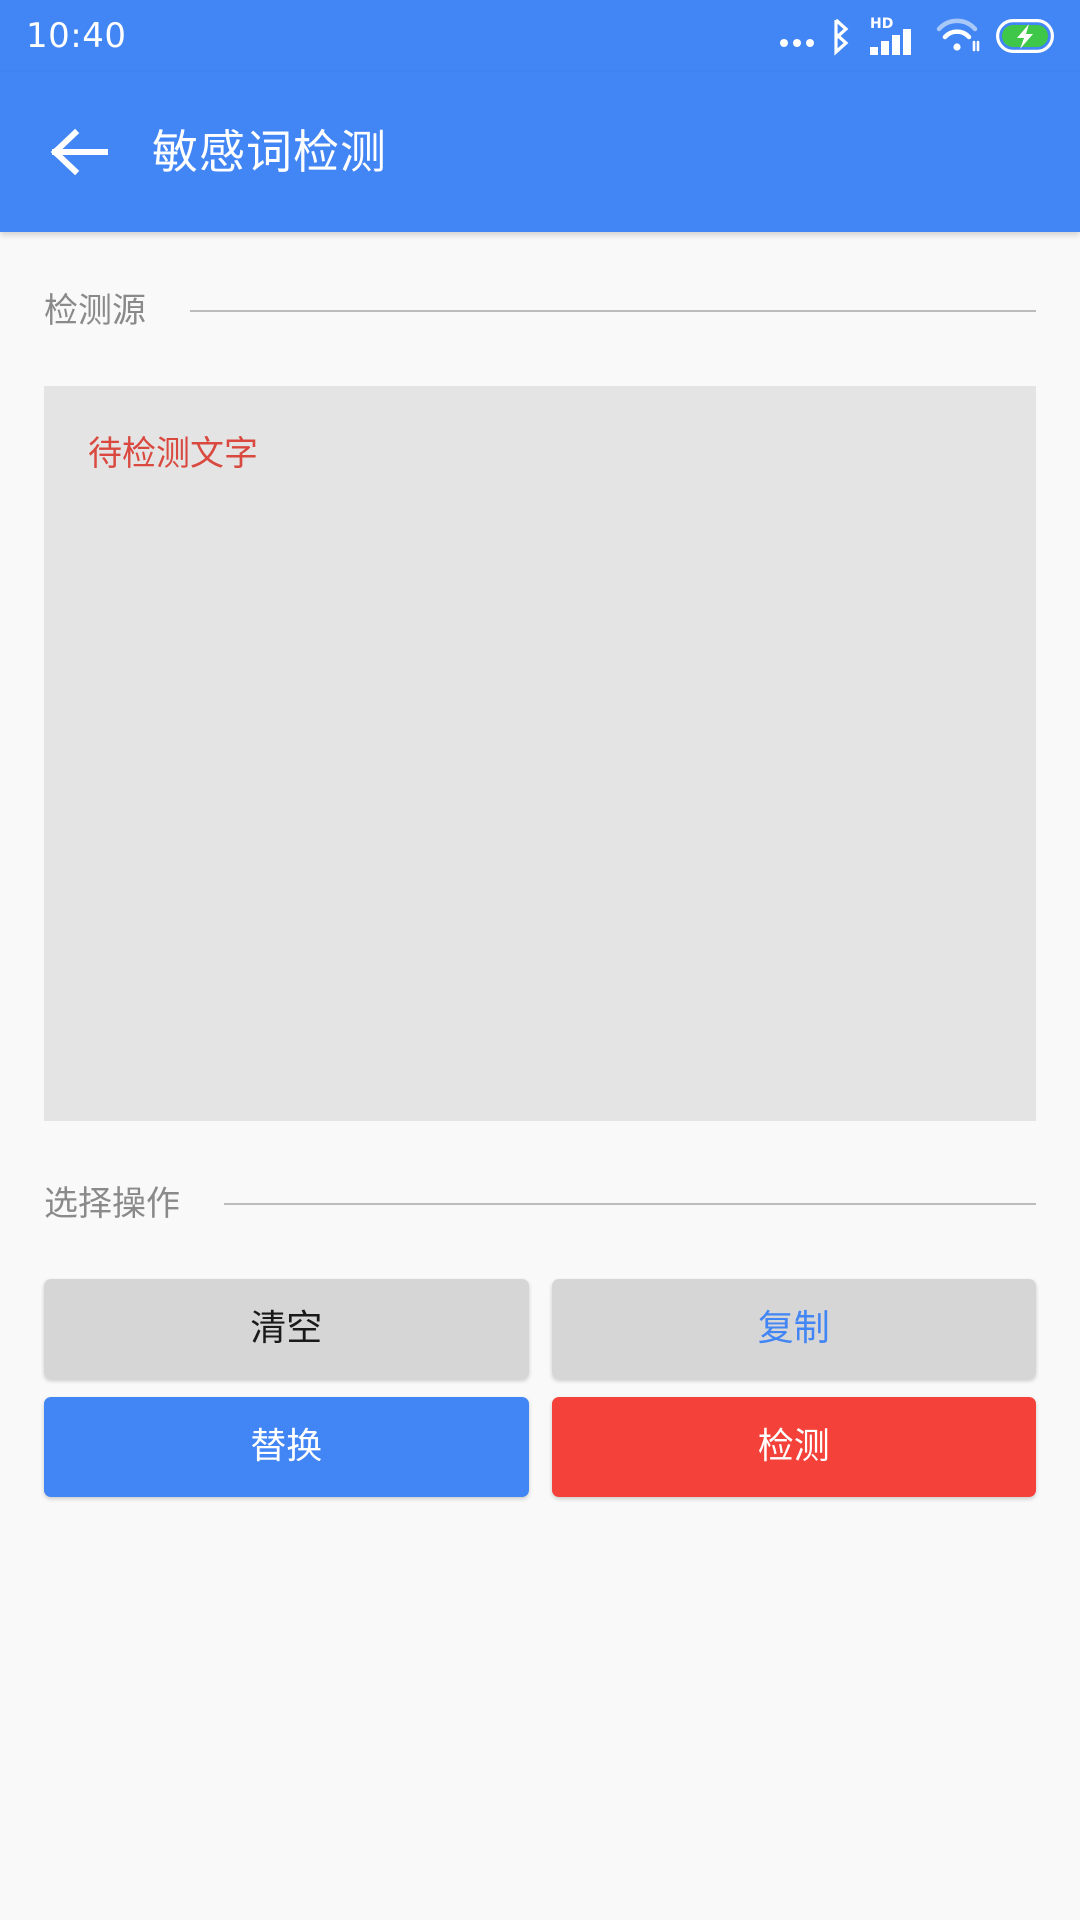 The image size is (1080, 1920). I want to click on clear-button: 清空, so click(286, 1329).